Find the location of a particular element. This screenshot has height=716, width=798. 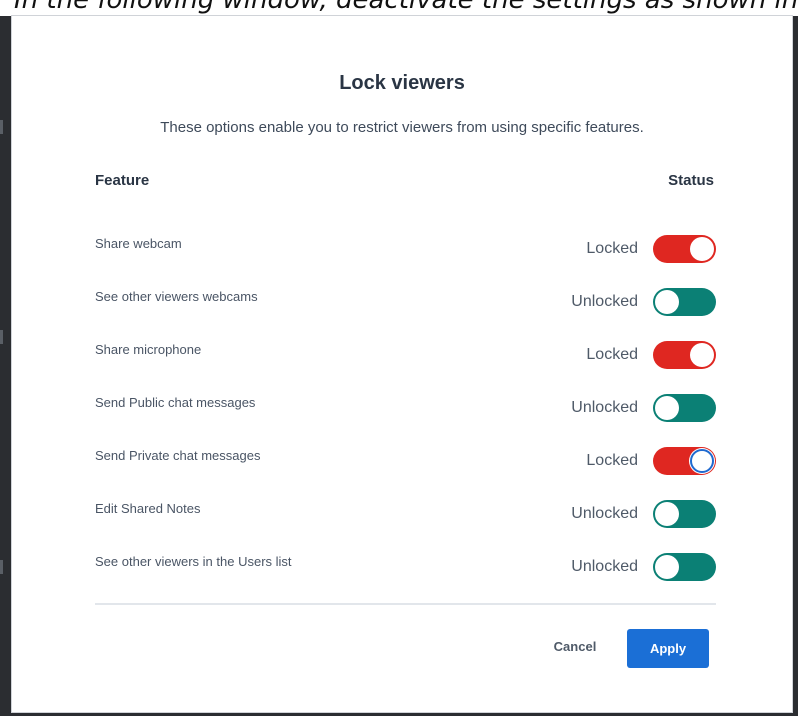

feature-row-send-public-chat-messages: Send Public chat messages Unlocked is located at coordinates (405, 408).